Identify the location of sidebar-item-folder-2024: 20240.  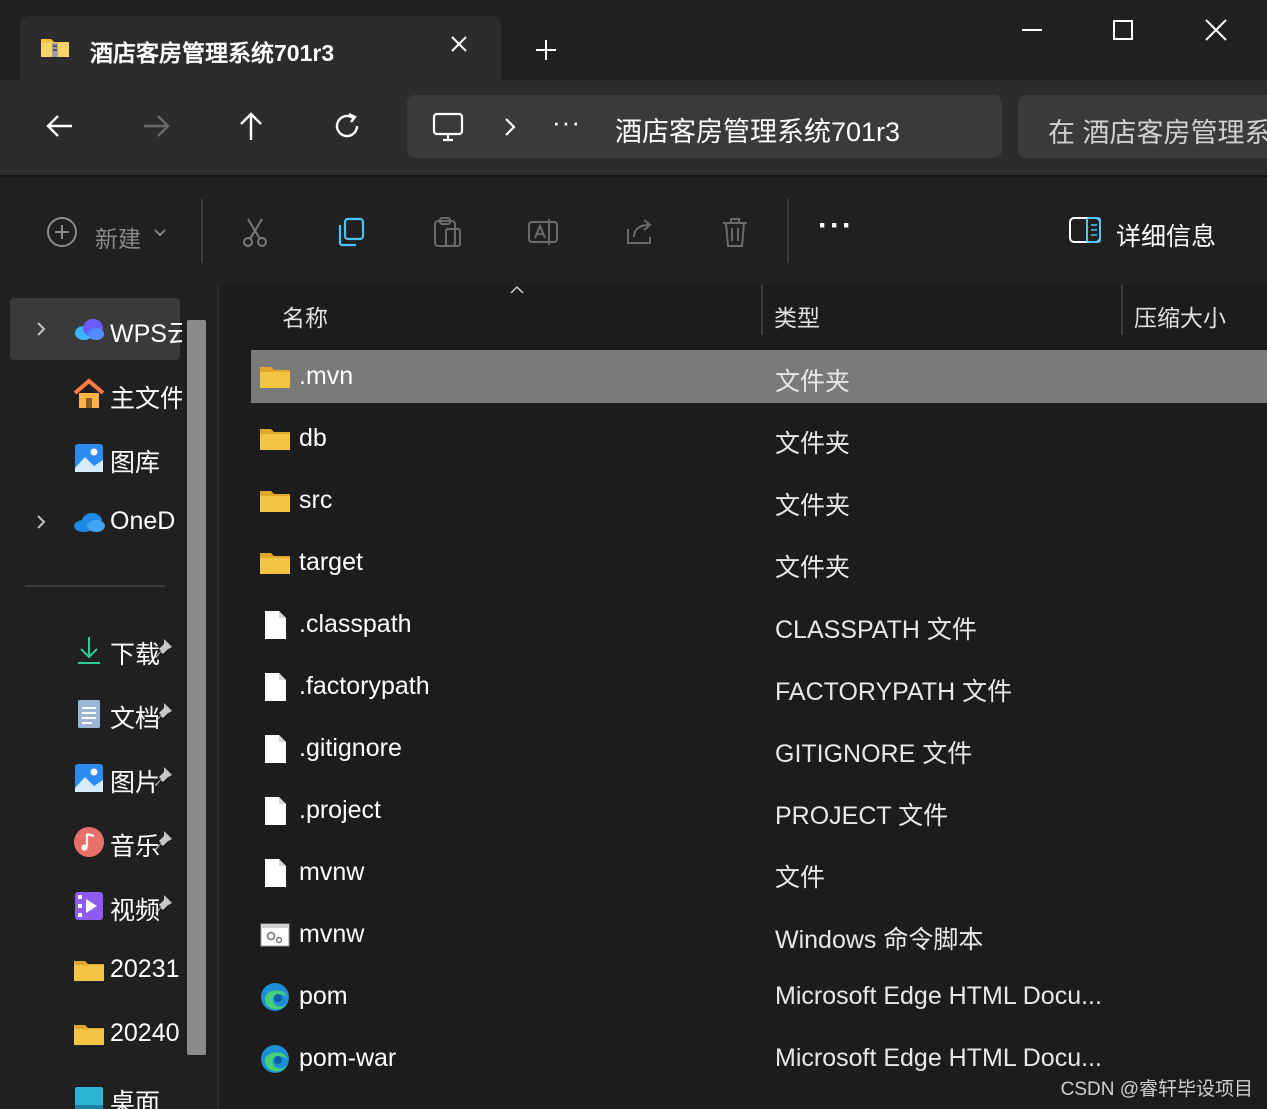
(95, 1034).